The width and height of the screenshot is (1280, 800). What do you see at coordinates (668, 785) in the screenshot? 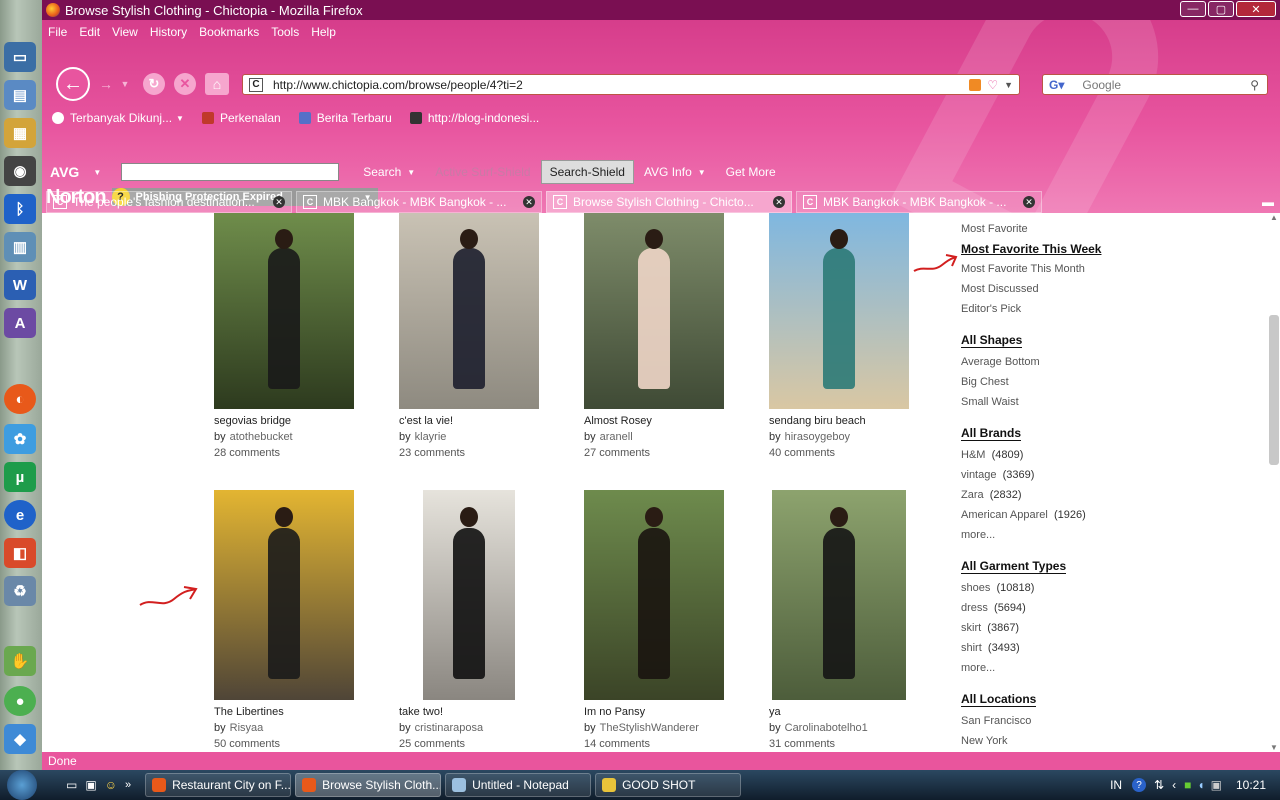
I see `taskbar-item-good-shot: GOOD SHOT` at bounding box center [668, 785].